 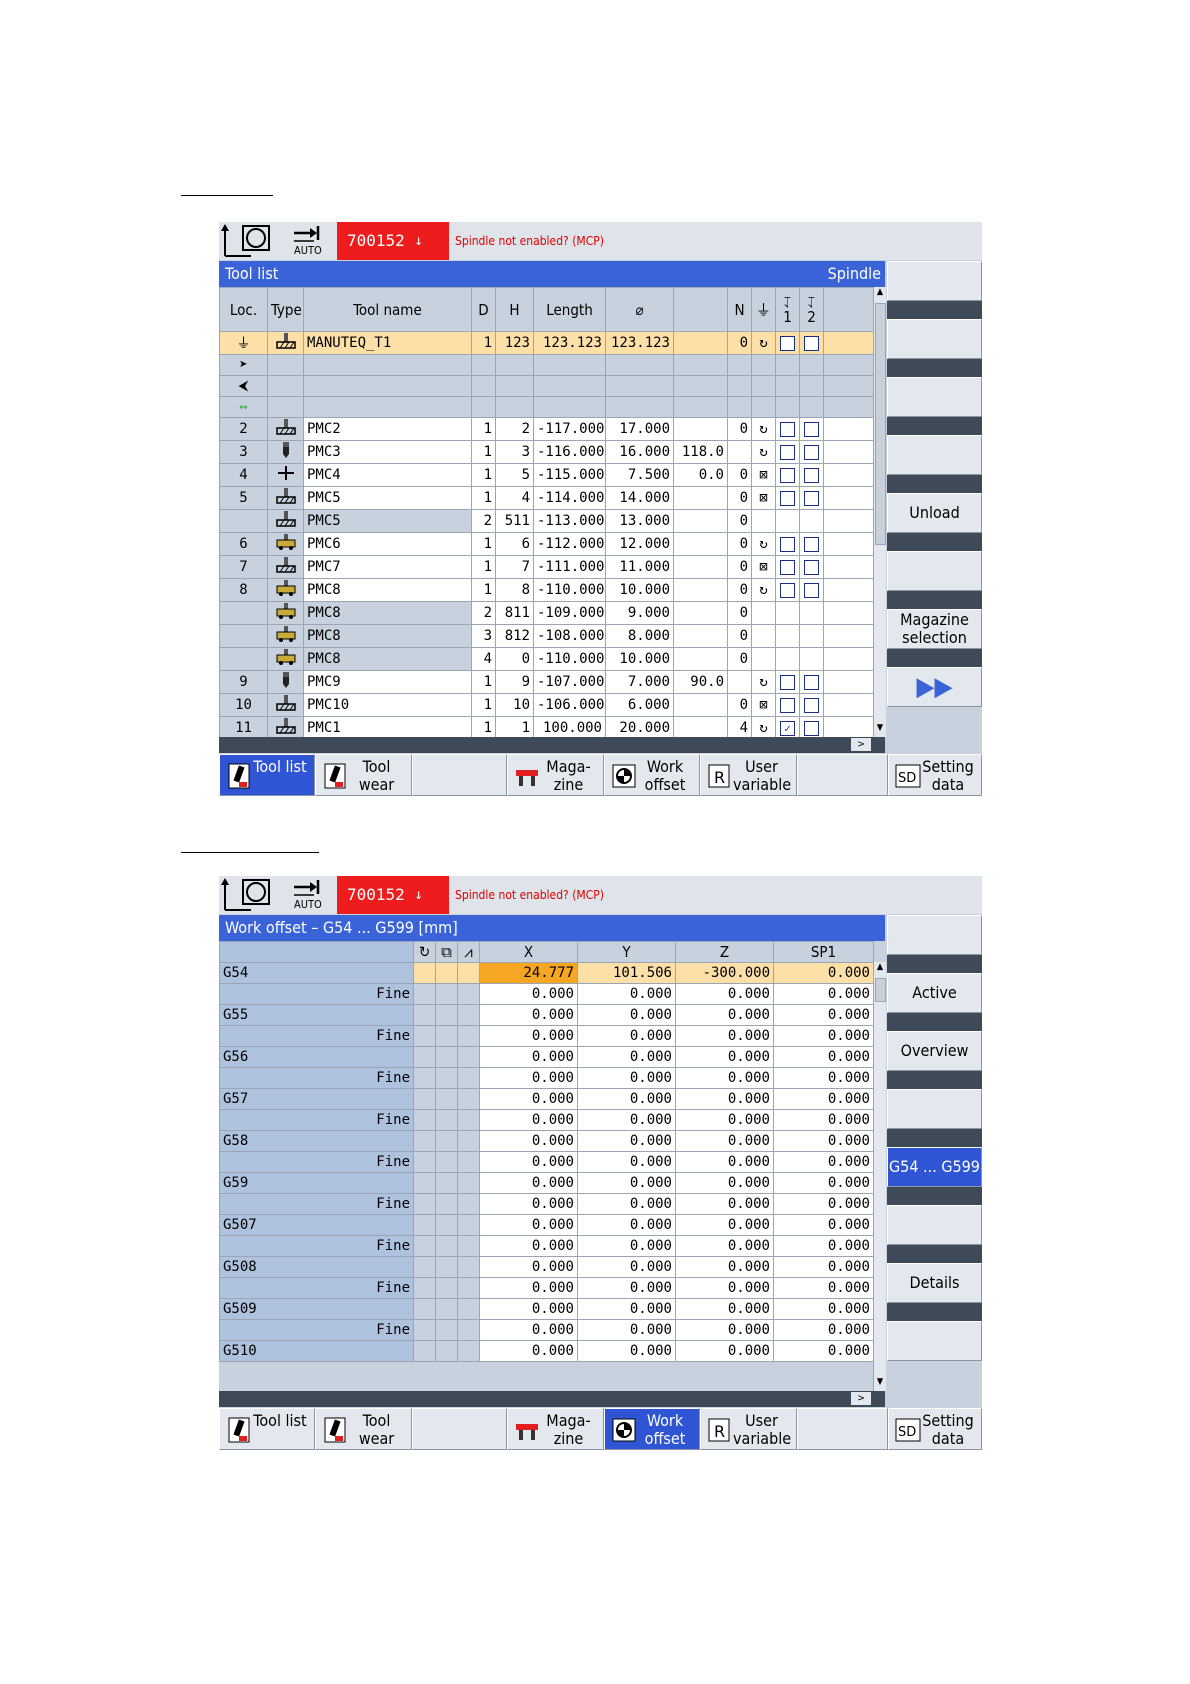 I want to click on horizontal-softkey-4: Maga- zine, so click(x=555, y=1429).